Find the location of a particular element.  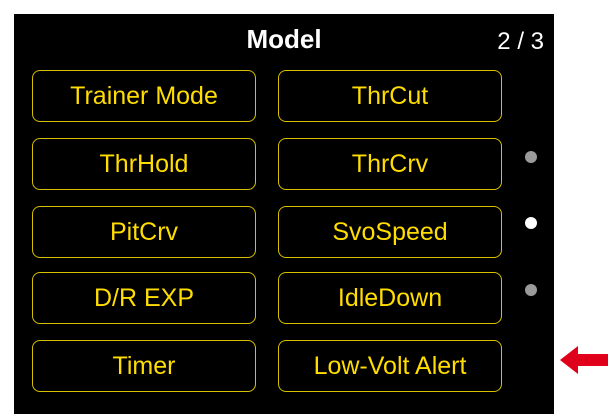

low-volt-alert-button: Low-Volt Alert is located at coordinates (390, 366).